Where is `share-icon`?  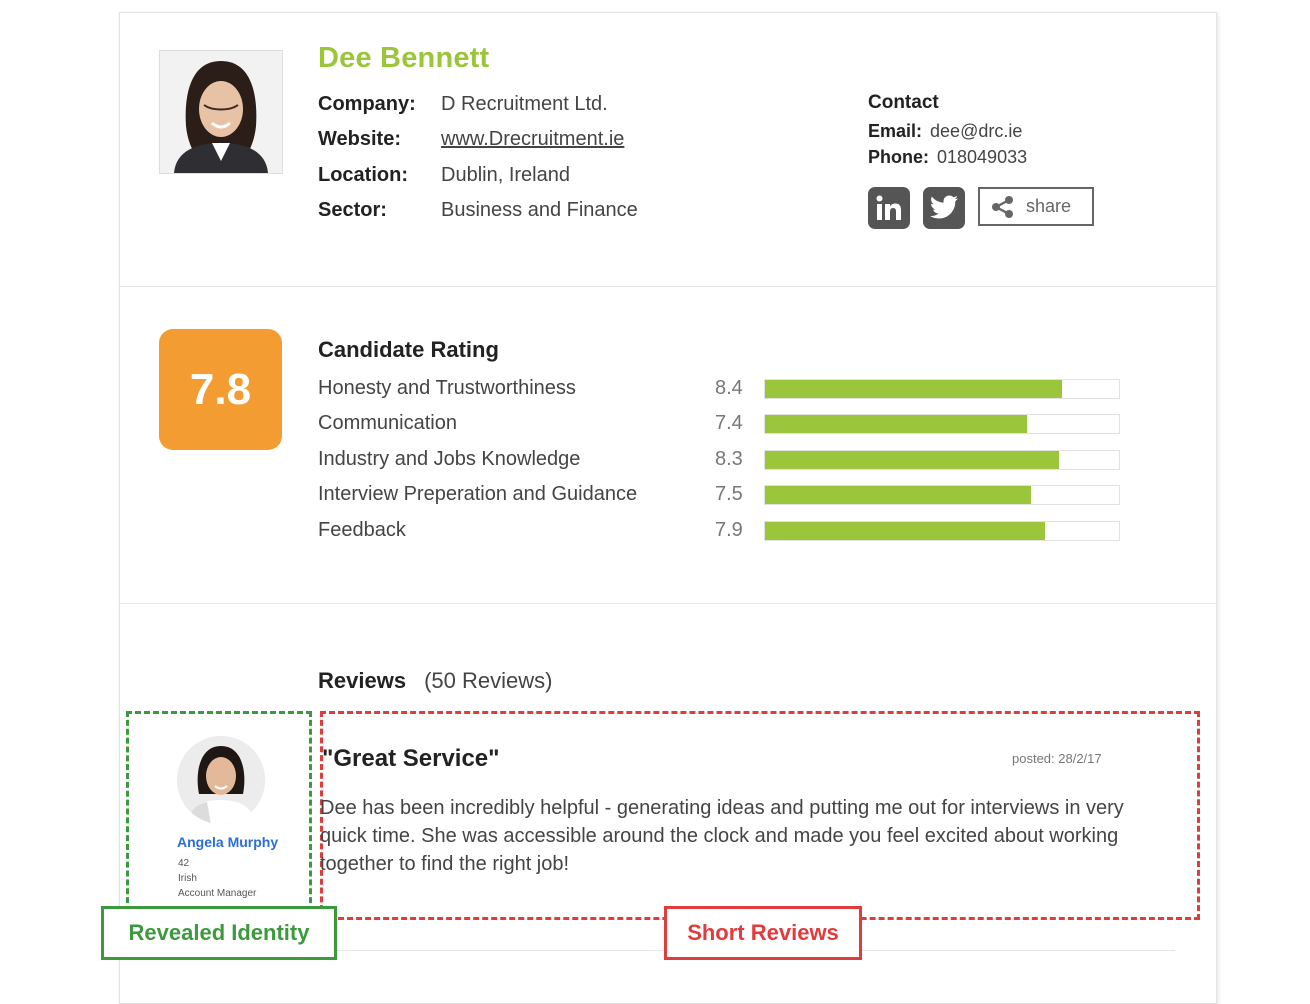
share-icon is located at coordinates (1002, 206).